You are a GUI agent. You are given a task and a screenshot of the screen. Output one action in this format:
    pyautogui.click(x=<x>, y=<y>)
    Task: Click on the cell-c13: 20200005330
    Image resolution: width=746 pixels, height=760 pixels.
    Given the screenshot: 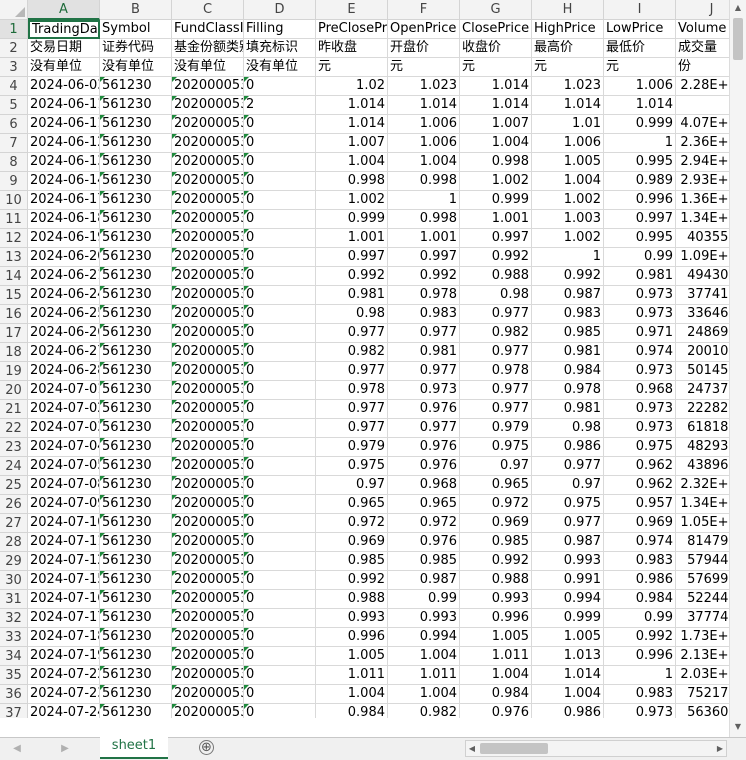 What is the action you would take?
    pyautogui.click(x=208, y=257)
    